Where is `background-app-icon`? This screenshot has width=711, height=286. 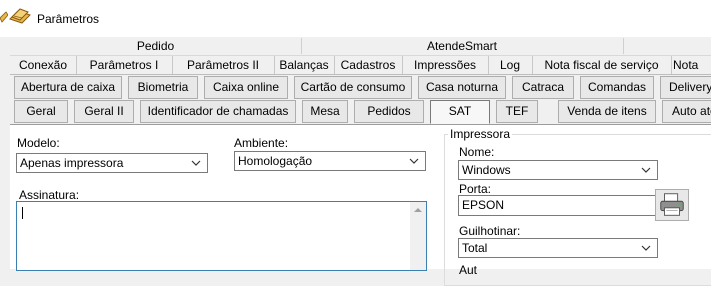
background-app-icon is located at coordinates (4, 17).